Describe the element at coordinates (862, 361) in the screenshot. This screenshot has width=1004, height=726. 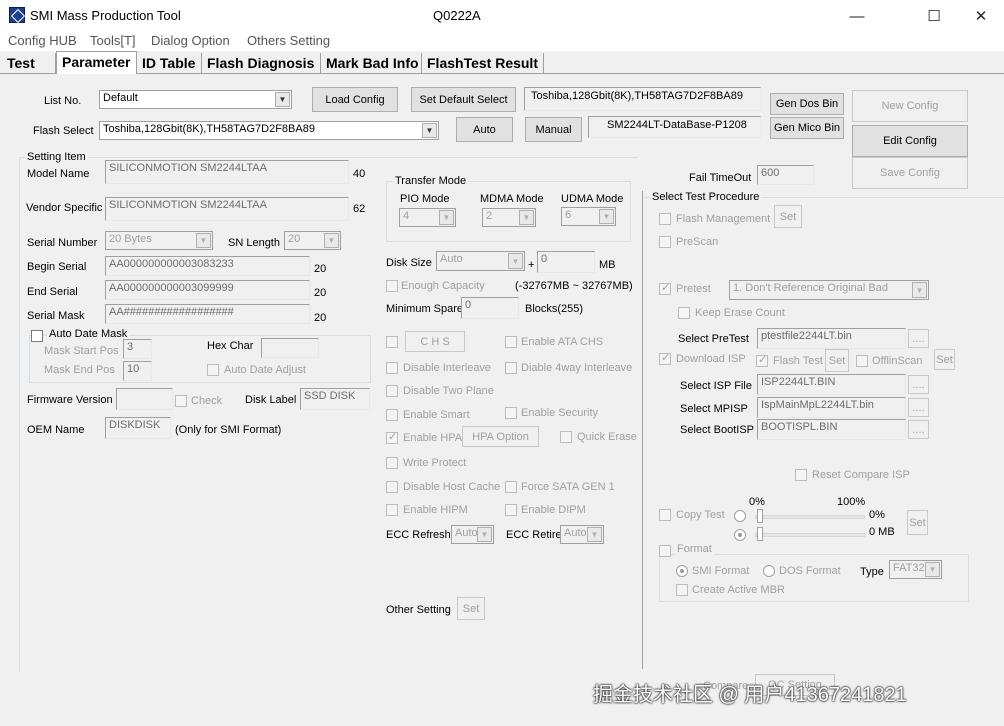
I see `offline-scan-checkbox` at that location.